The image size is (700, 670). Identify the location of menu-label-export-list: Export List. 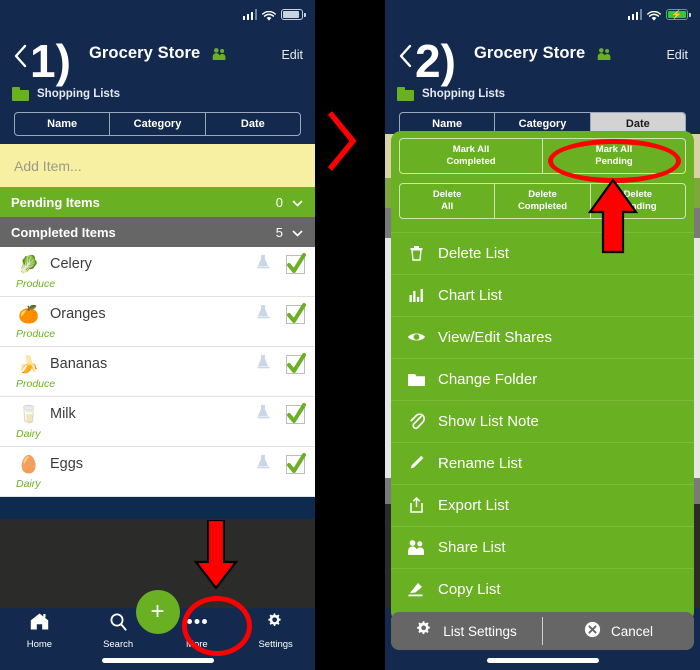
(473, 505).